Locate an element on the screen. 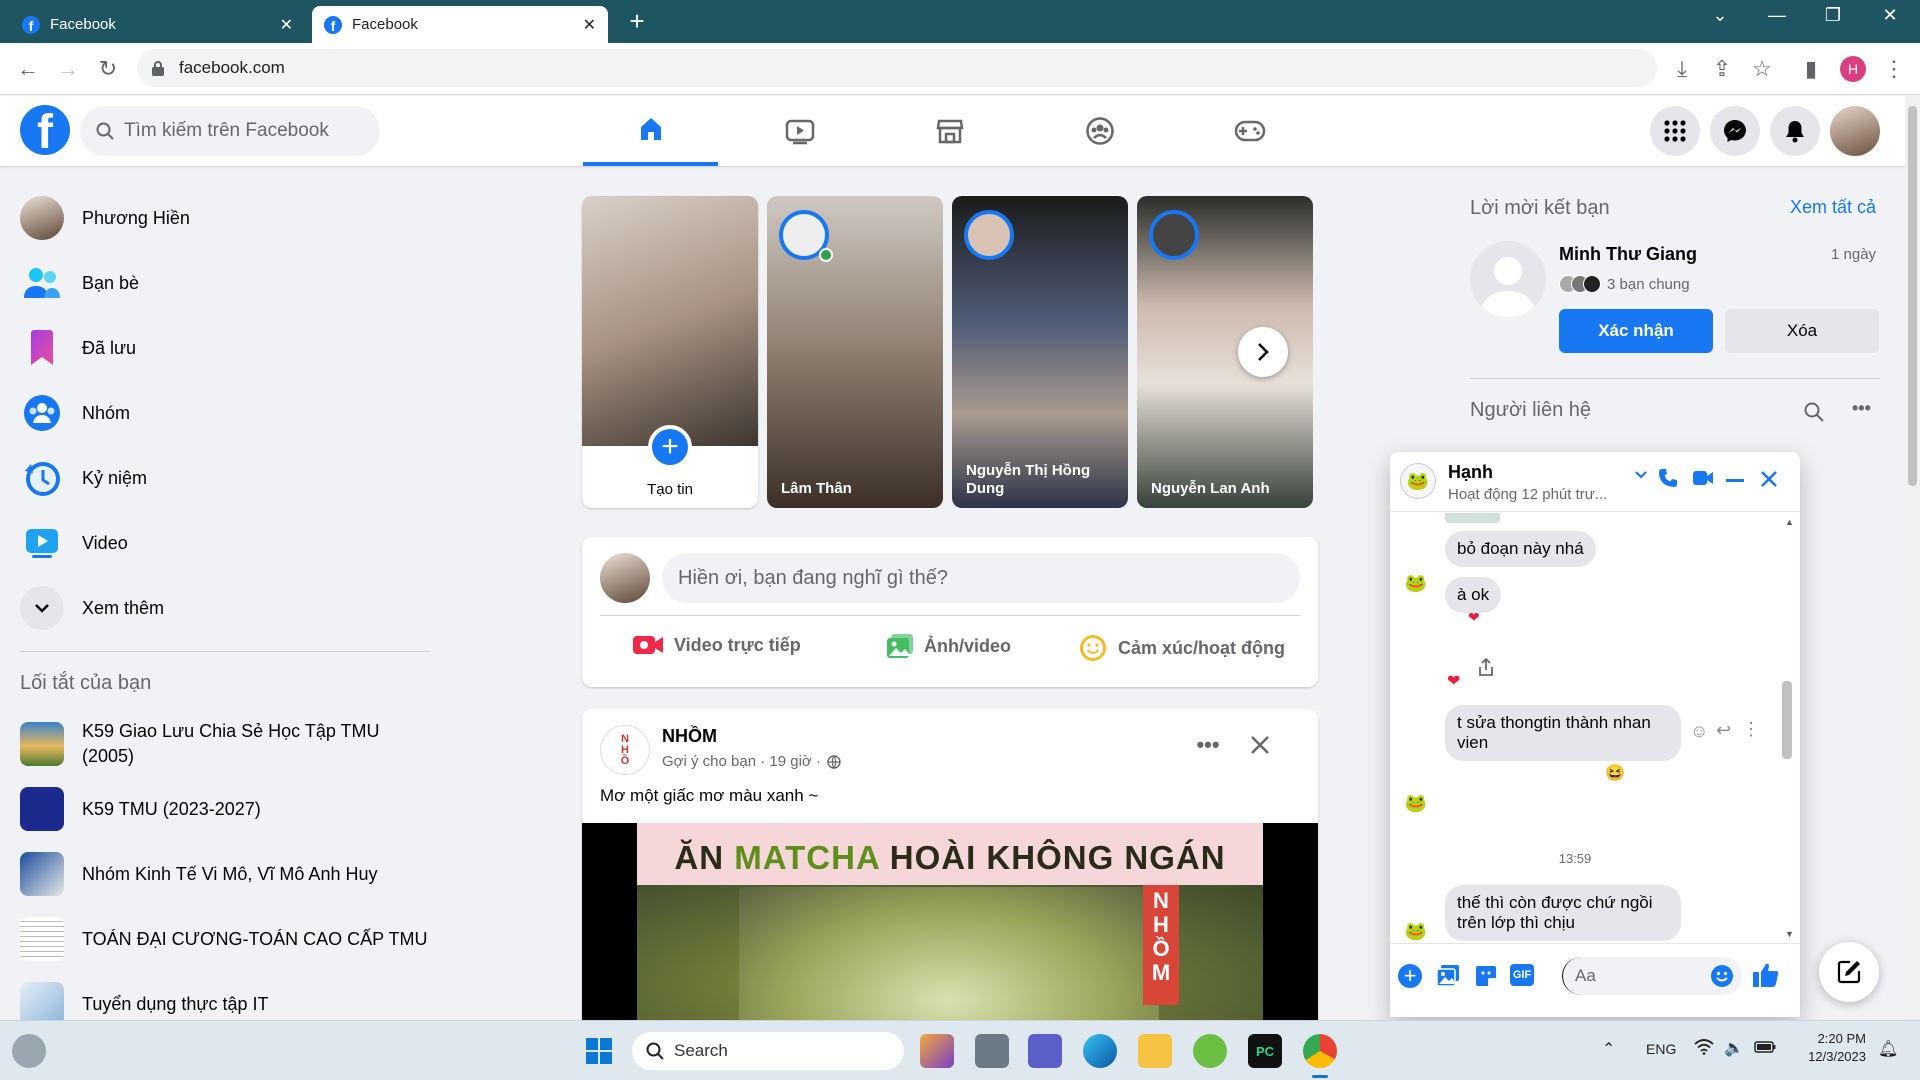 The image size is (1920, 1080). shortcut-item: Nhóm Kinh Tế Vi Mô, Vĩ Mô Anh Huy is located at coordinates (230, 874).